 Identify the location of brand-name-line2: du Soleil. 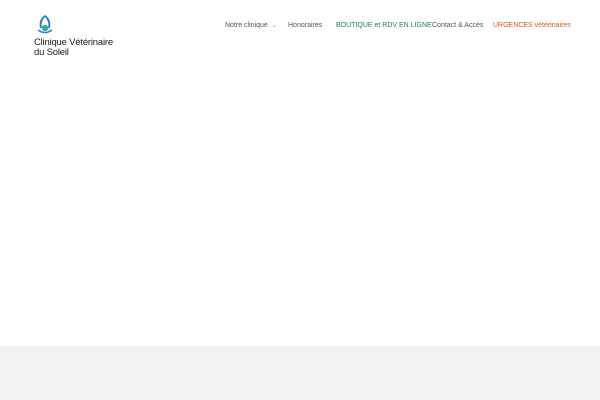
(51, 52).